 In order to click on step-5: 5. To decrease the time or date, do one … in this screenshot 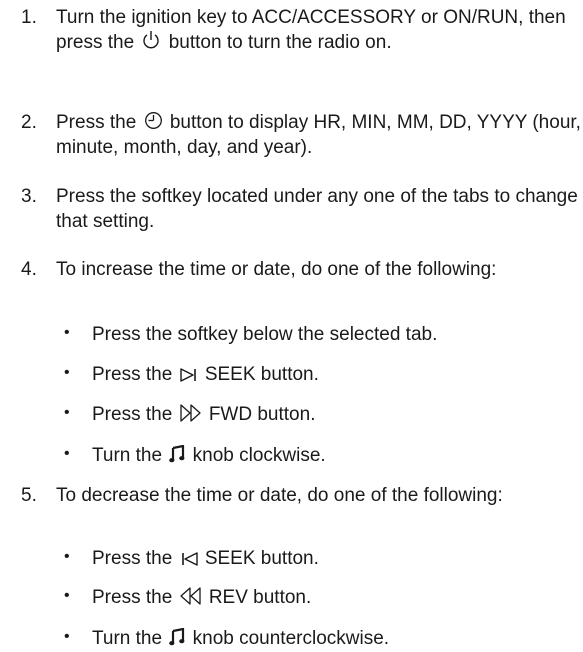, I will do `click(301, 495)`.